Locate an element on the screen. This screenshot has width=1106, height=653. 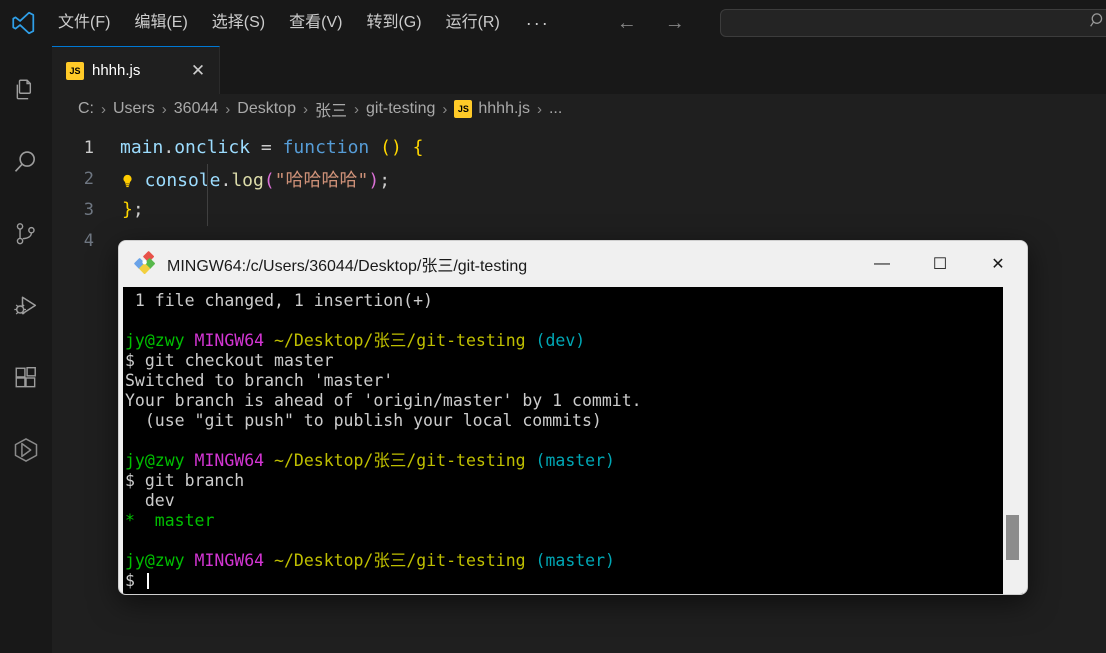
sidebar-item-source-control is located at coordinates (26, 234).